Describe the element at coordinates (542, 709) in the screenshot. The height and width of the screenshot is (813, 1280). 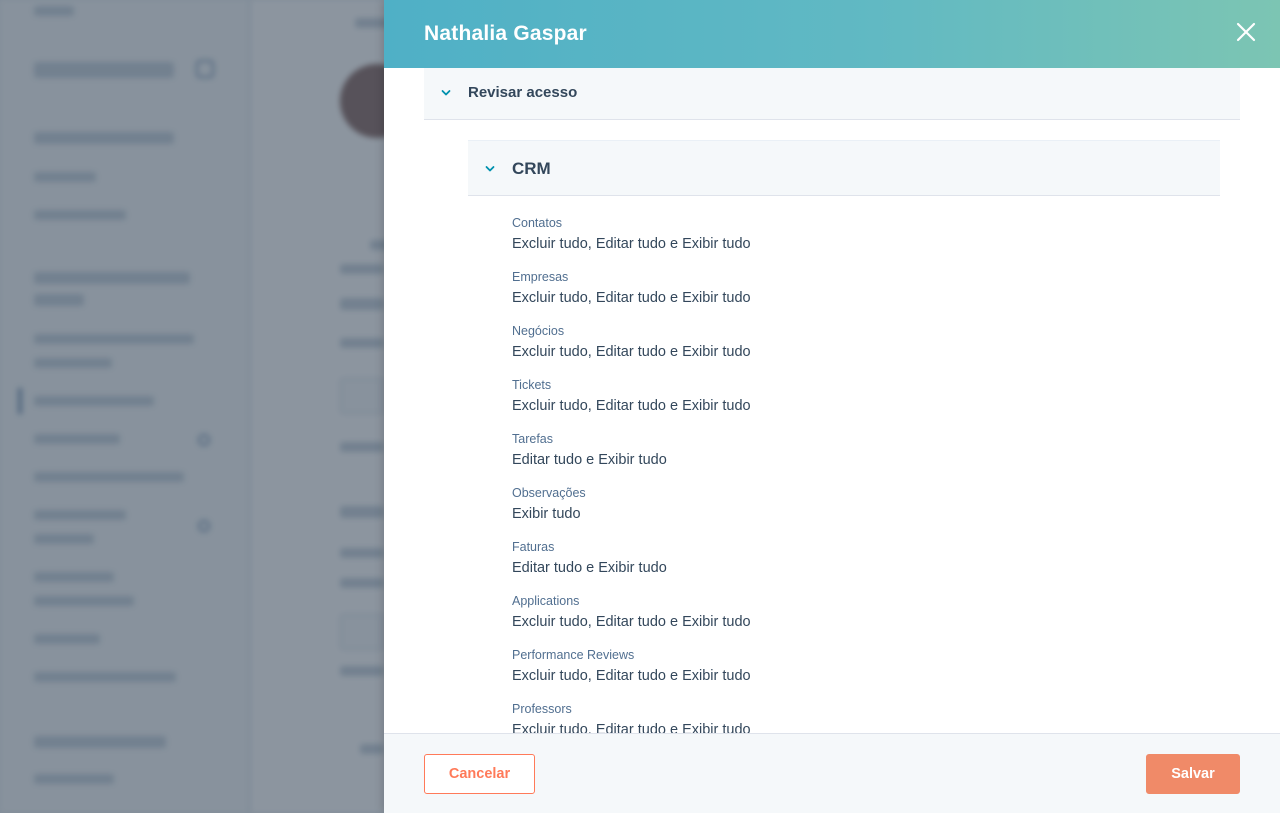
I see `permission-name: Professors` at that location.